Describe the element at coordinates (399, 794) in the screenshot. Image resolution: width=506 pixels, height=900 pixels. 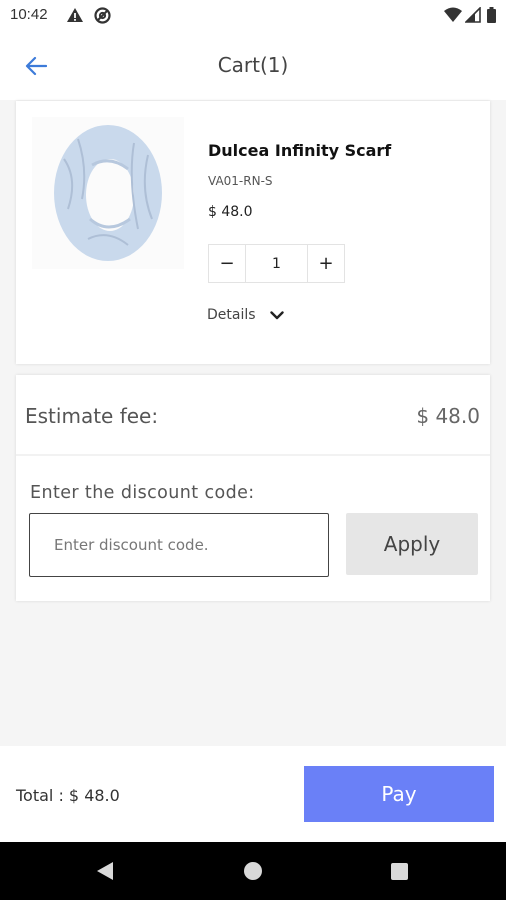
I see `pay-button: Pay` at that location.